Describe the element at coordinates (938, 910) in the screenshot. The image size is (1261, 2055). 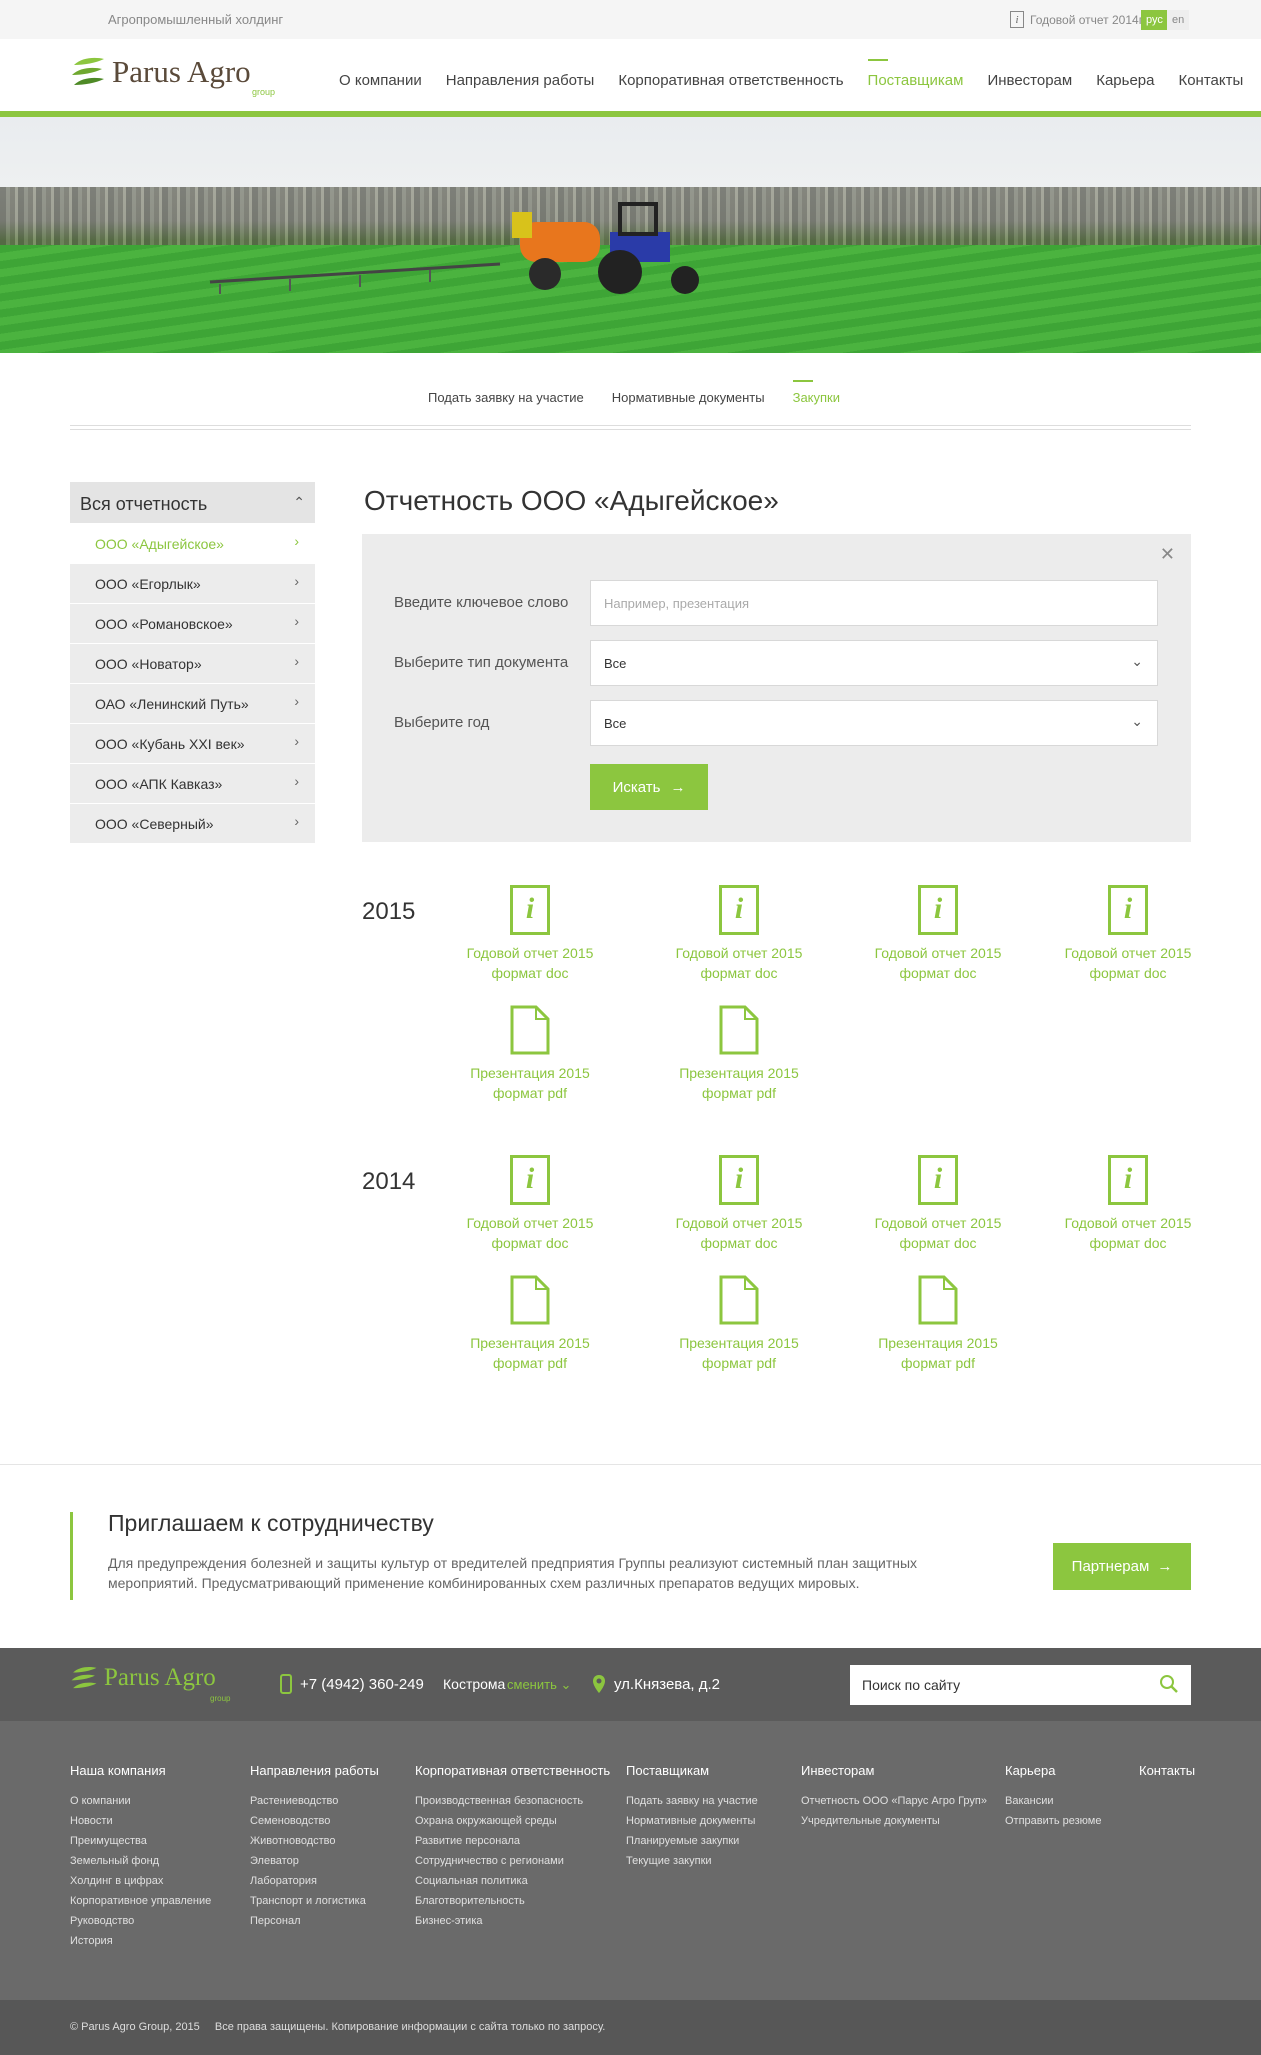
I see `info-doc-icon: i` at that location.